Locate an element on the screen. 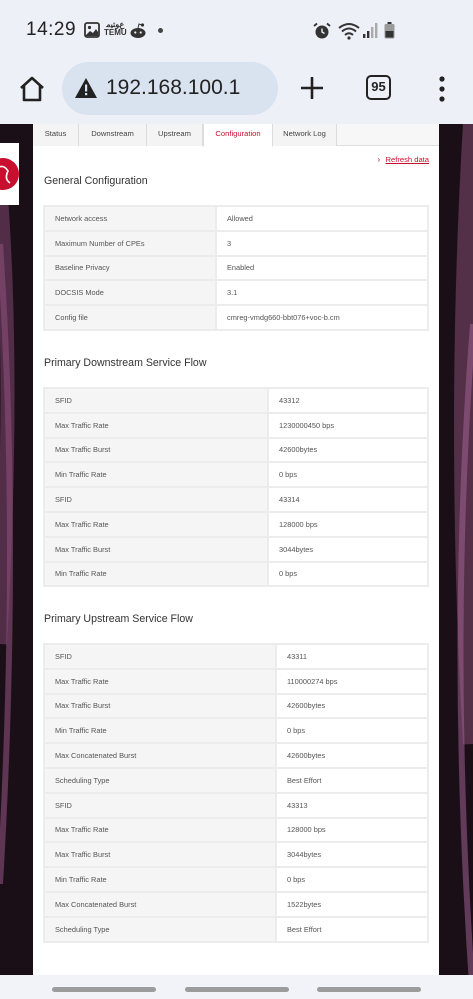 The image size is (473, 999). upstream-flow-row: Max Traffic Burst 3044bytes is located at coordinates (236, 855).